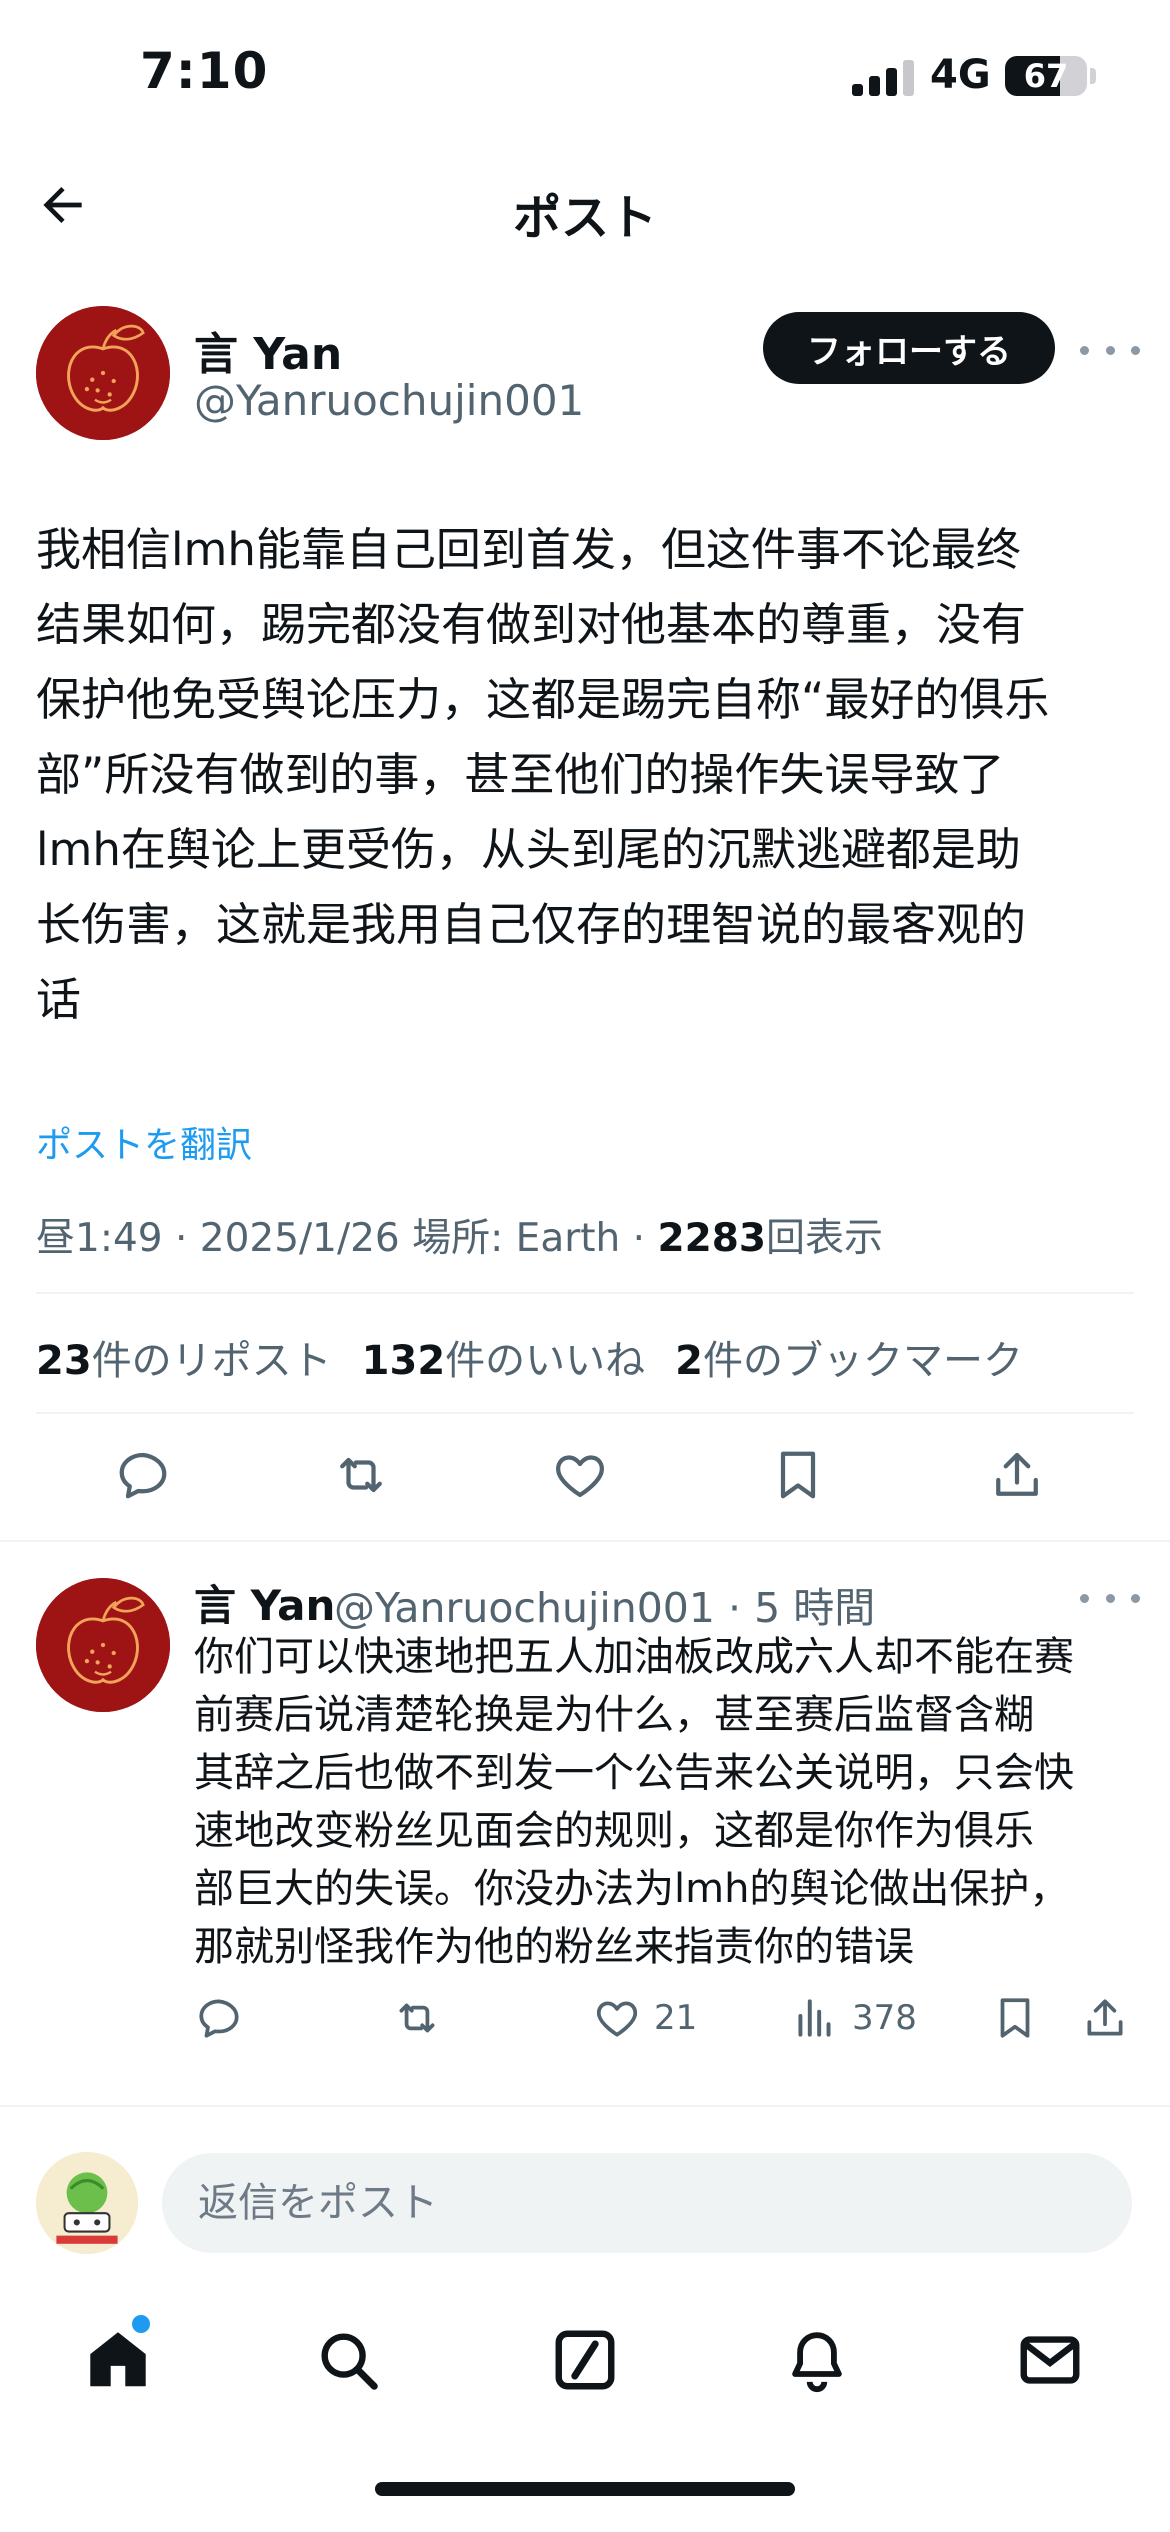 The height and width of the screenshot is (2532, 1170). What do you see at coordinates (676, 2018) in the screenshot?
I see `reply-like-count: 21` at bounding box center [676, 2018].